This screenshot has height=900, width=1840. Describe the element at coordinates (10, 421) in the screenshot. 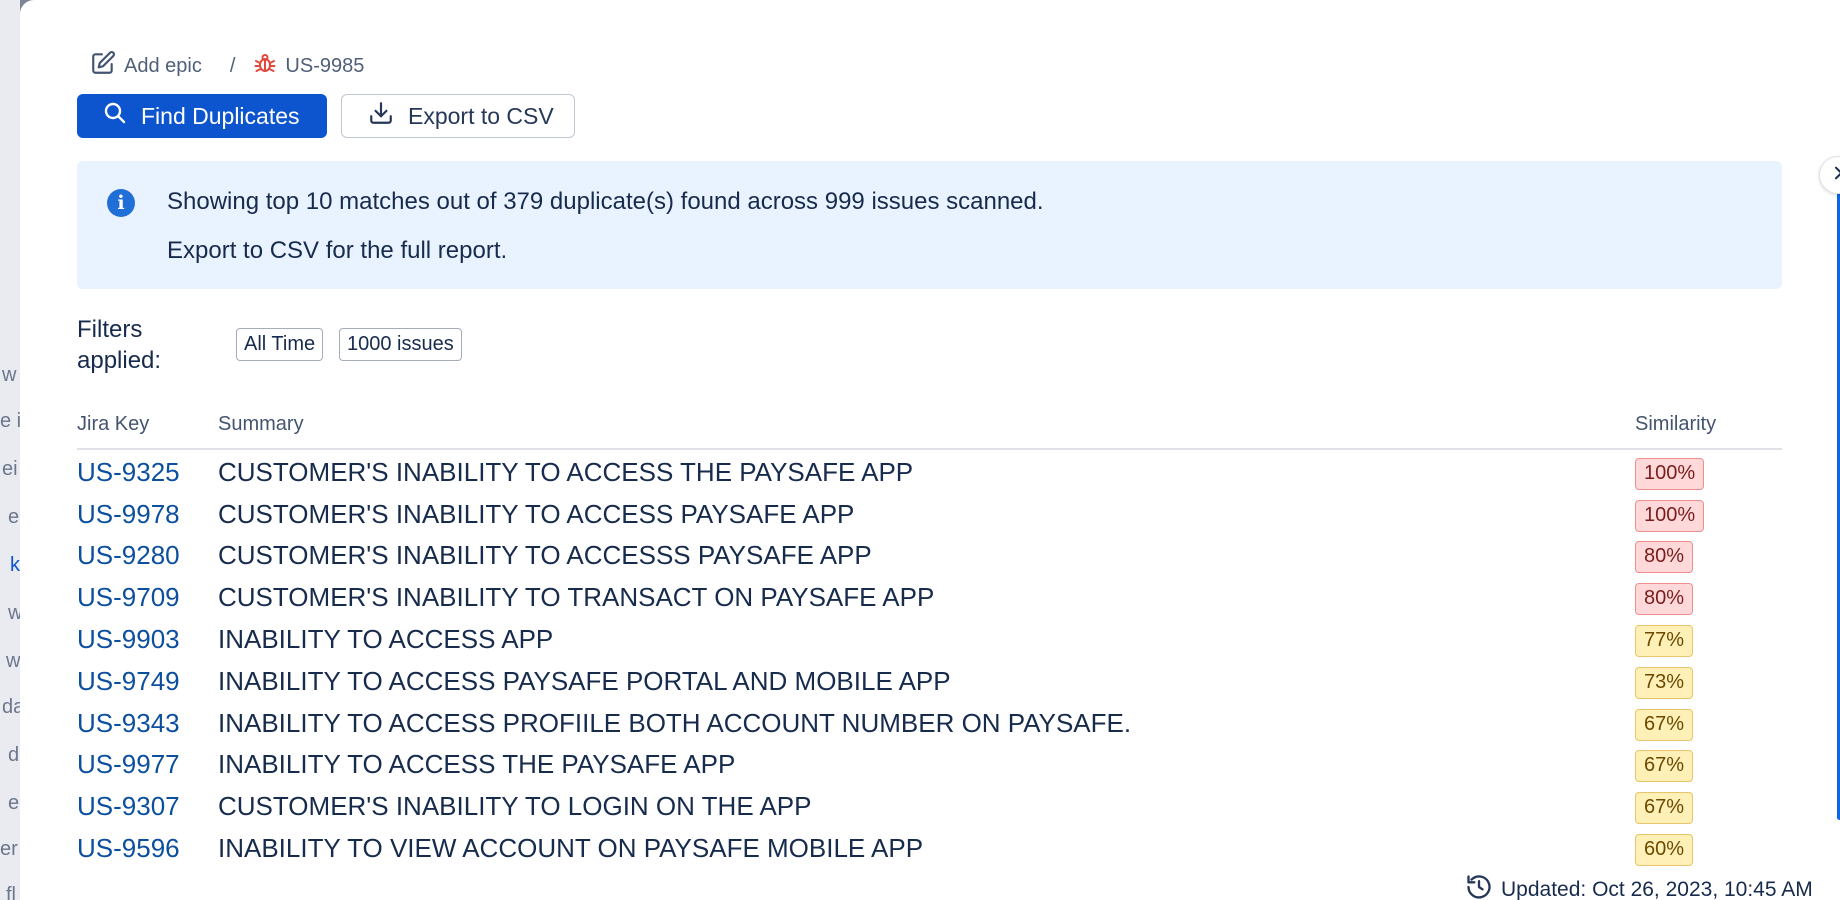

I see `background-text: e ii` at that location.